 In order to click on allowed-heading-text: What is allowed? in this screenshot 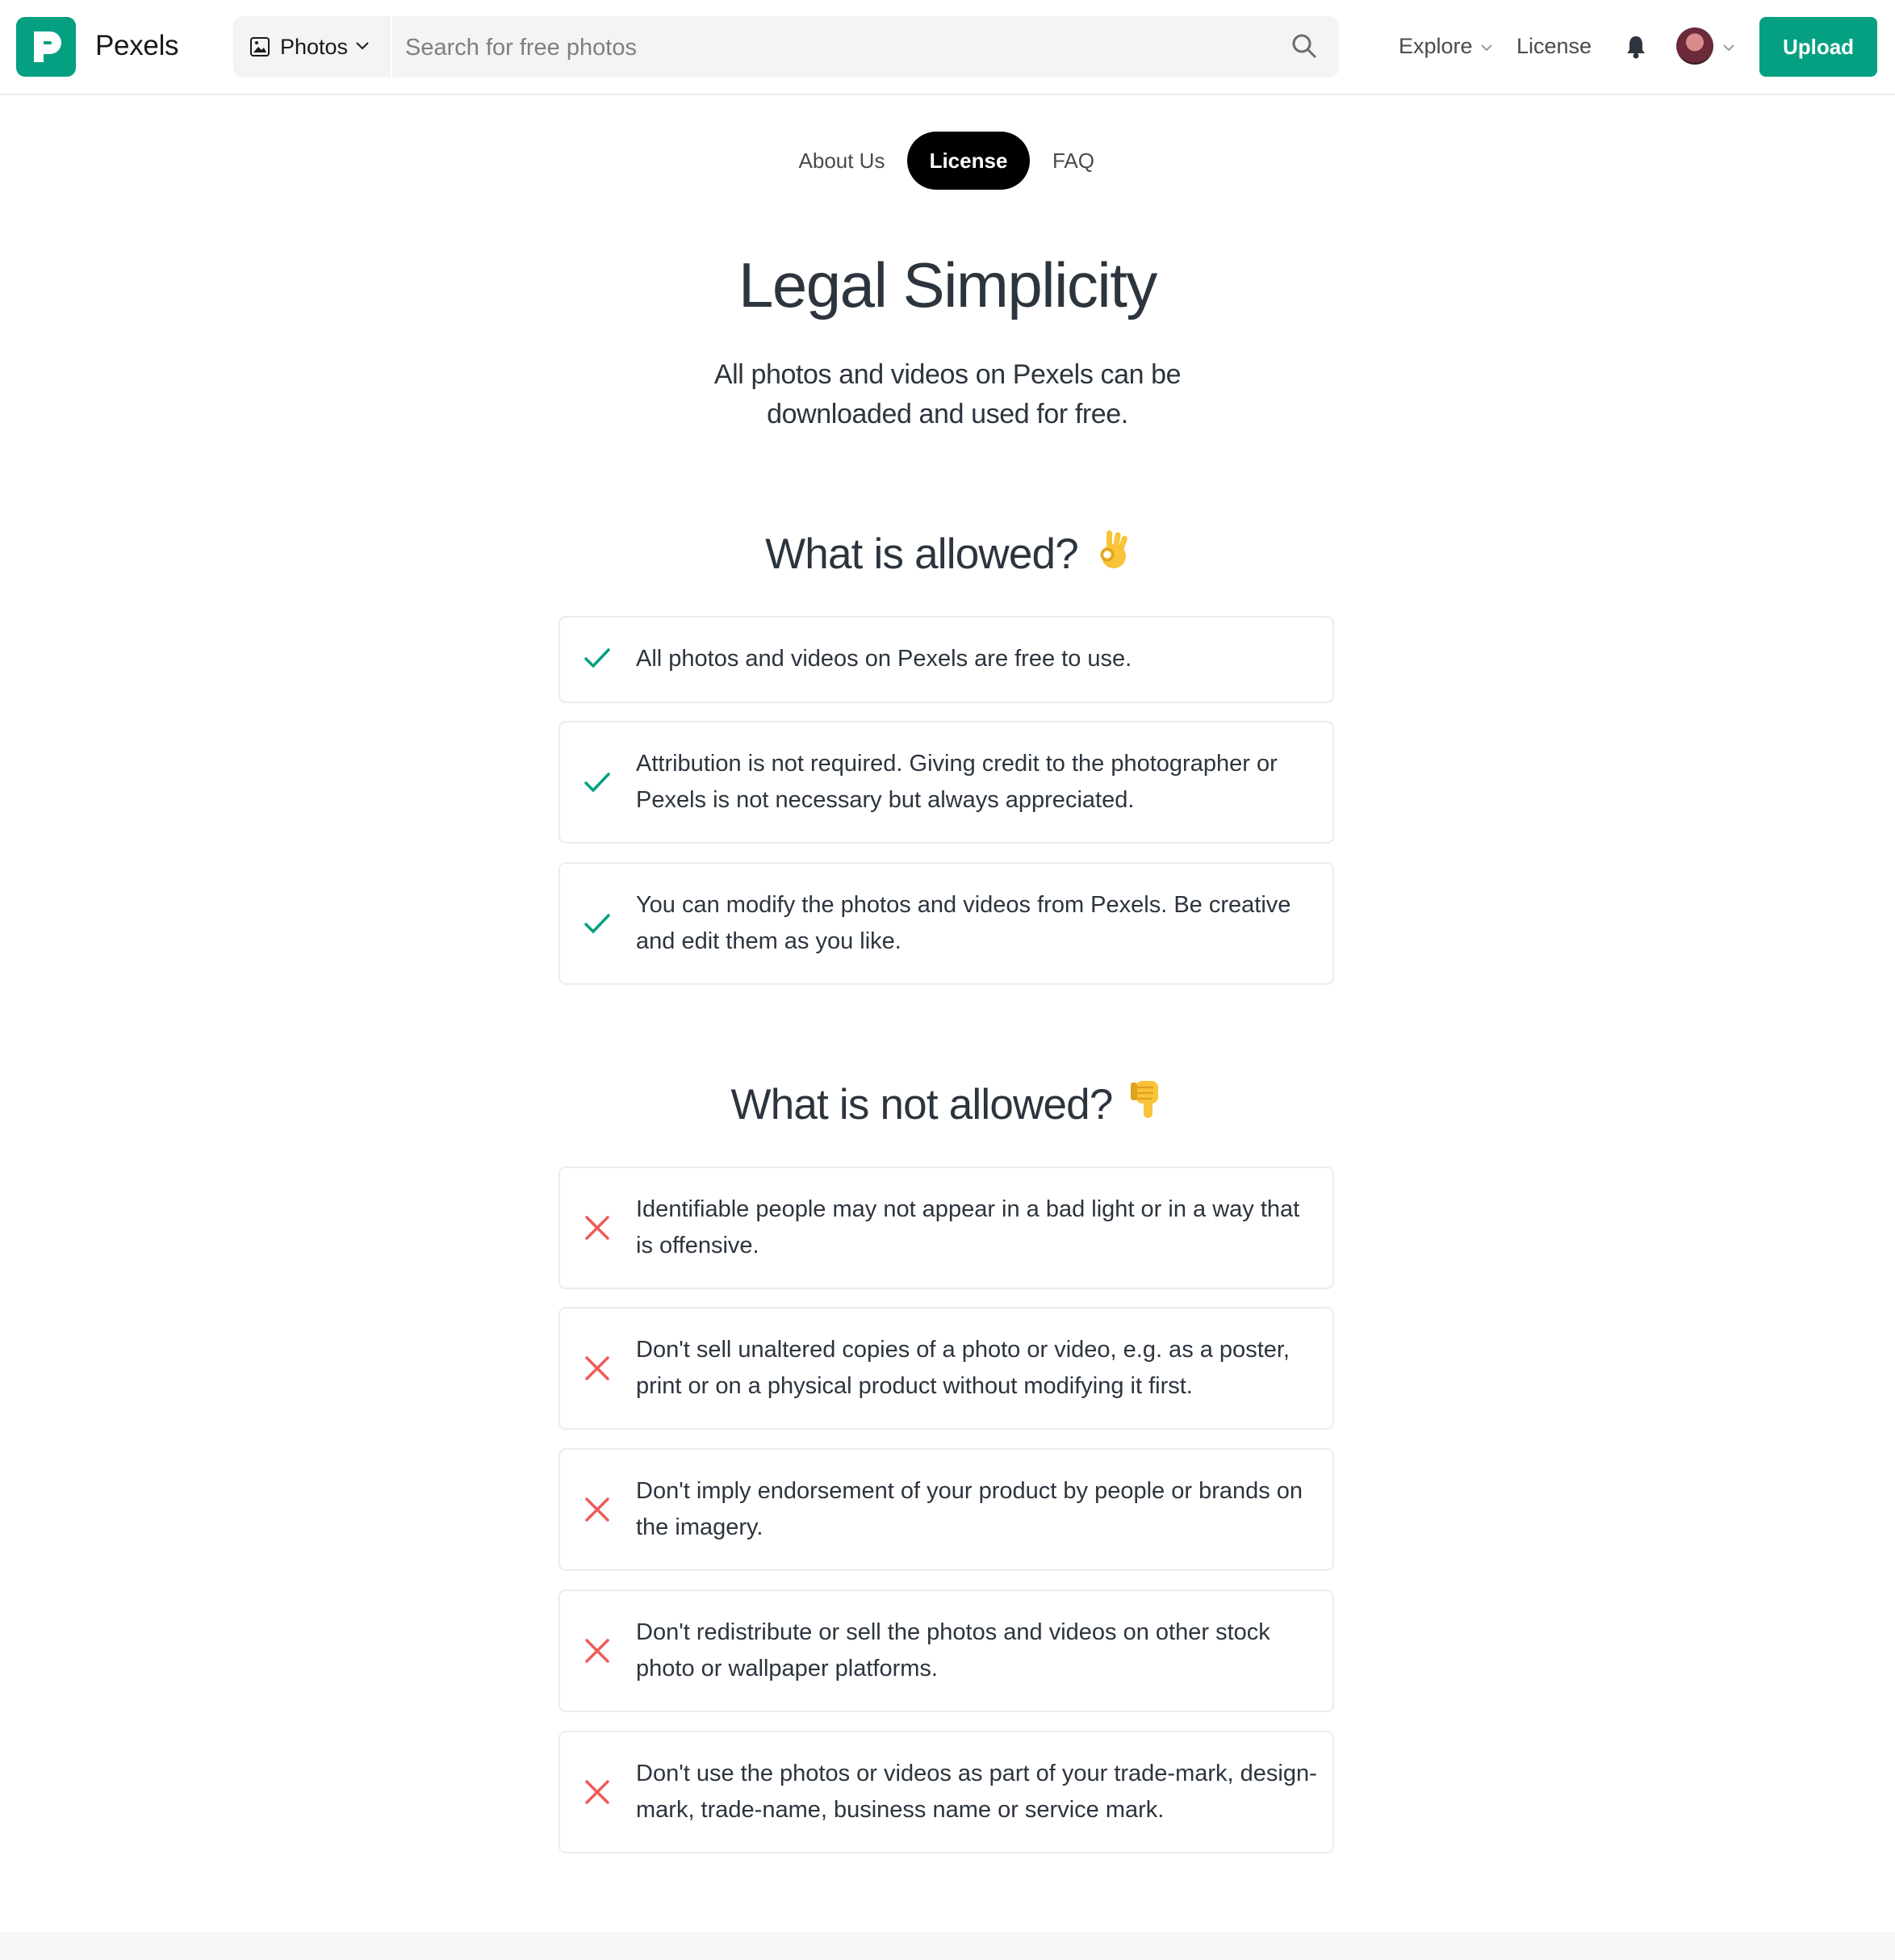, I will do `click(922, 554)`.